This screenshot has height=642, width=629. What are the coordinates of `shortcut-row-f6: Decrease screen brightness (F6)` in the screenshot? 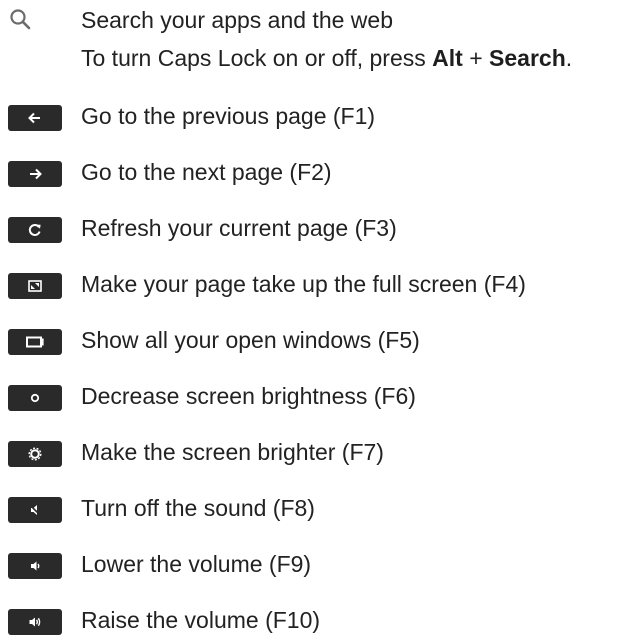 It's located at (314, 398).